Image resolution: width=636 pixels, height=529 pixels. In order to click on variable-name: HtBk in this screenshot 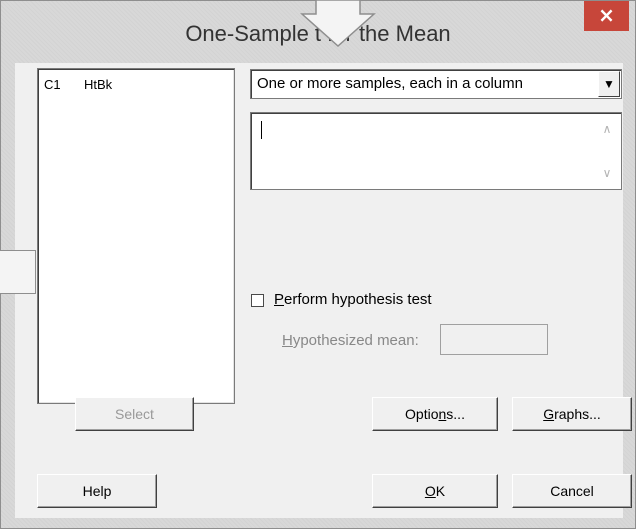, I will do `click(98, 84)`.